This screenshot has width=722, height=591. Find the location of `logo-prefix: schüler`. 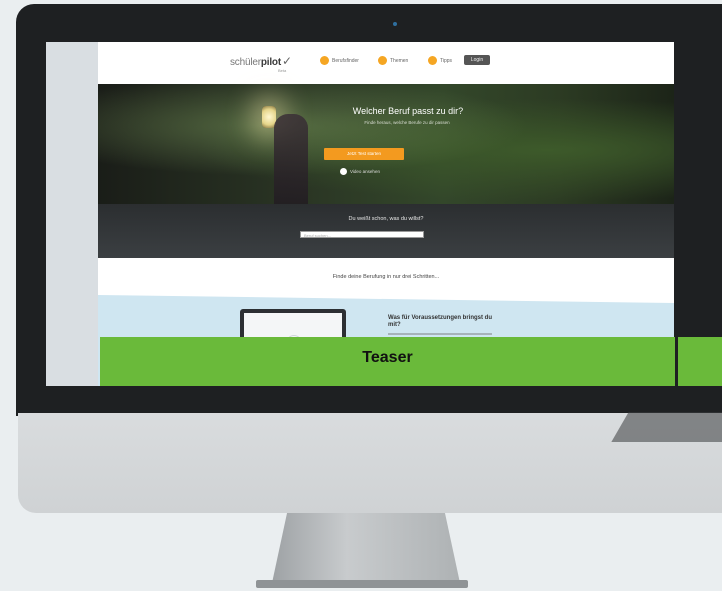

logo-prefix: schüler is located at coordinates (245, 62).